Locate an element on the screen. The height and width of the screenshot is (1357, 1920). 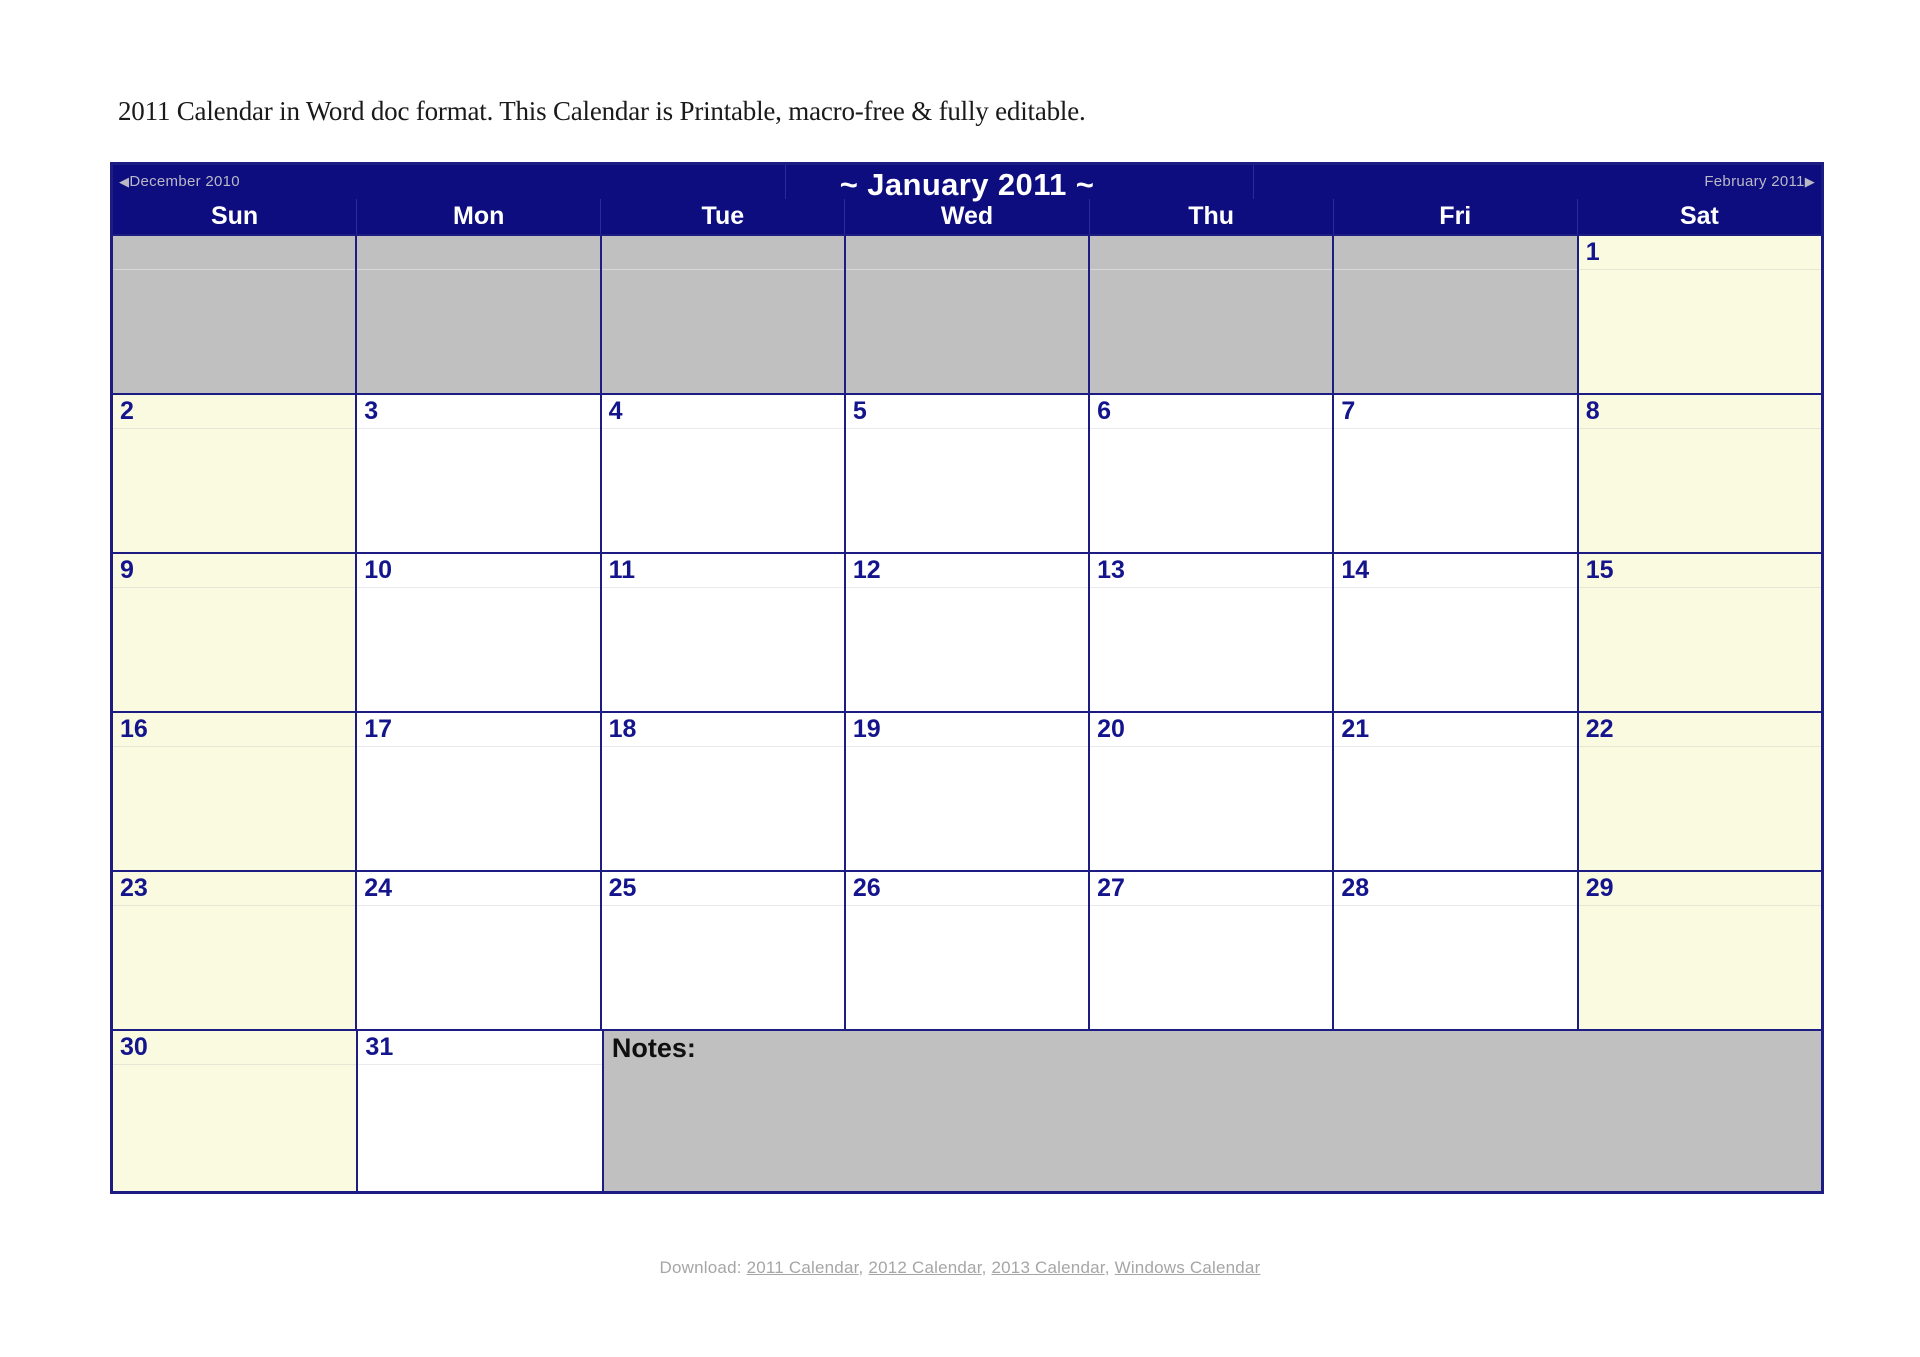
calendar-day-cell: 29 is located at coordinates (1698, 950).